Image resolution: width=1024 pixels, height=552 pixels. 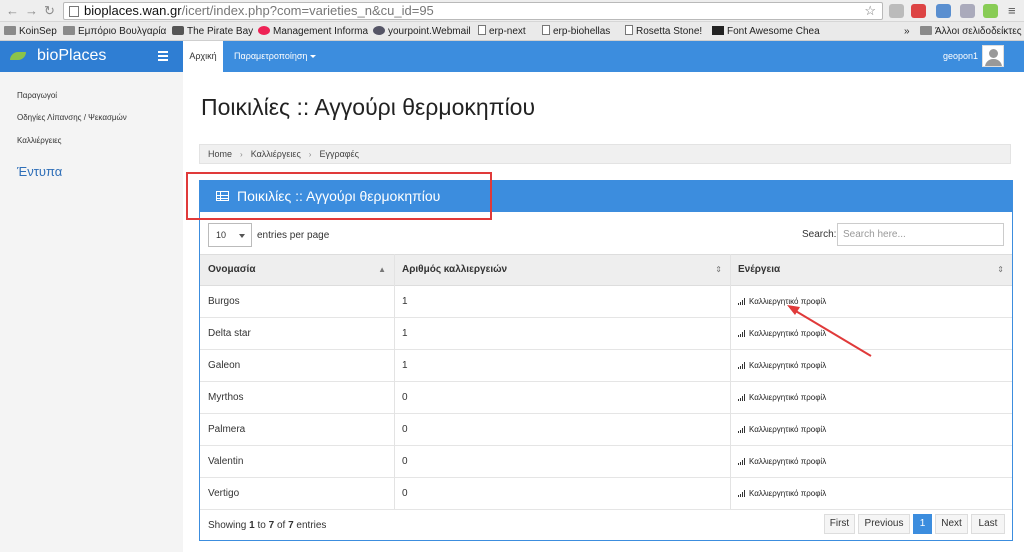 What do you see at coordinates (422, 32) in the screenshot?
I see `bookmark-item: yourpoint.Webmail` at bounding box center [422, 32].